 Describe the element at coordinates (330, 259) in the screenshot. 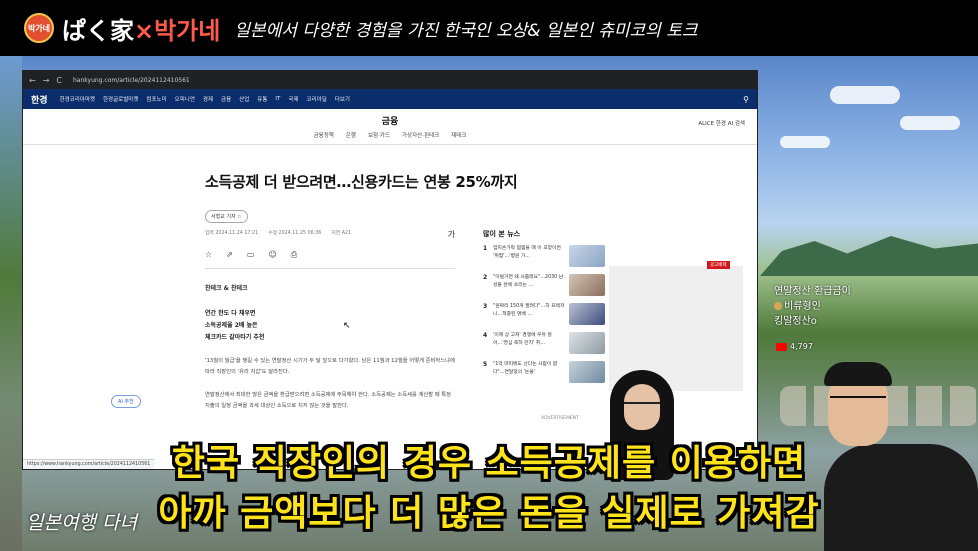

I see `article-toolbar: ☆ ⇗ ▭ ☺ ⎙` at that location.